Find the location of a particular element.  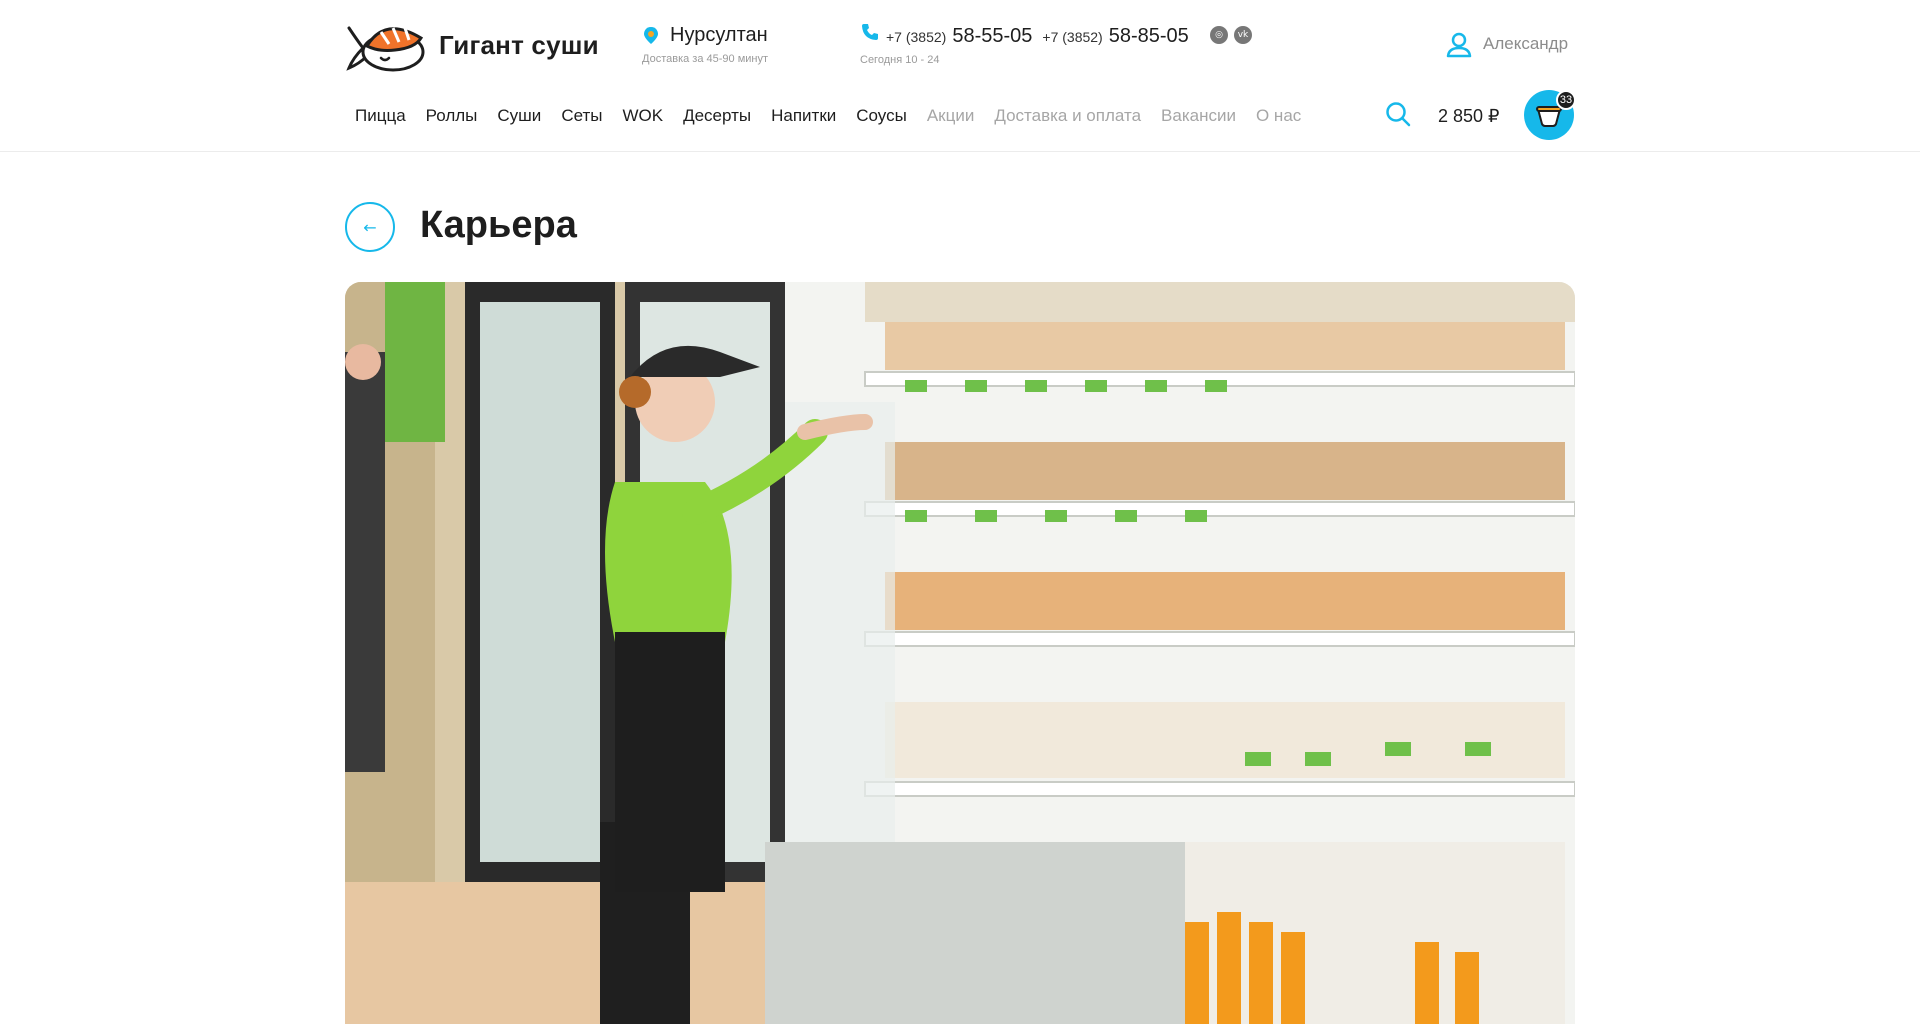

phone-code-2: +7 (3852) is located at coordinates (1072, 37).